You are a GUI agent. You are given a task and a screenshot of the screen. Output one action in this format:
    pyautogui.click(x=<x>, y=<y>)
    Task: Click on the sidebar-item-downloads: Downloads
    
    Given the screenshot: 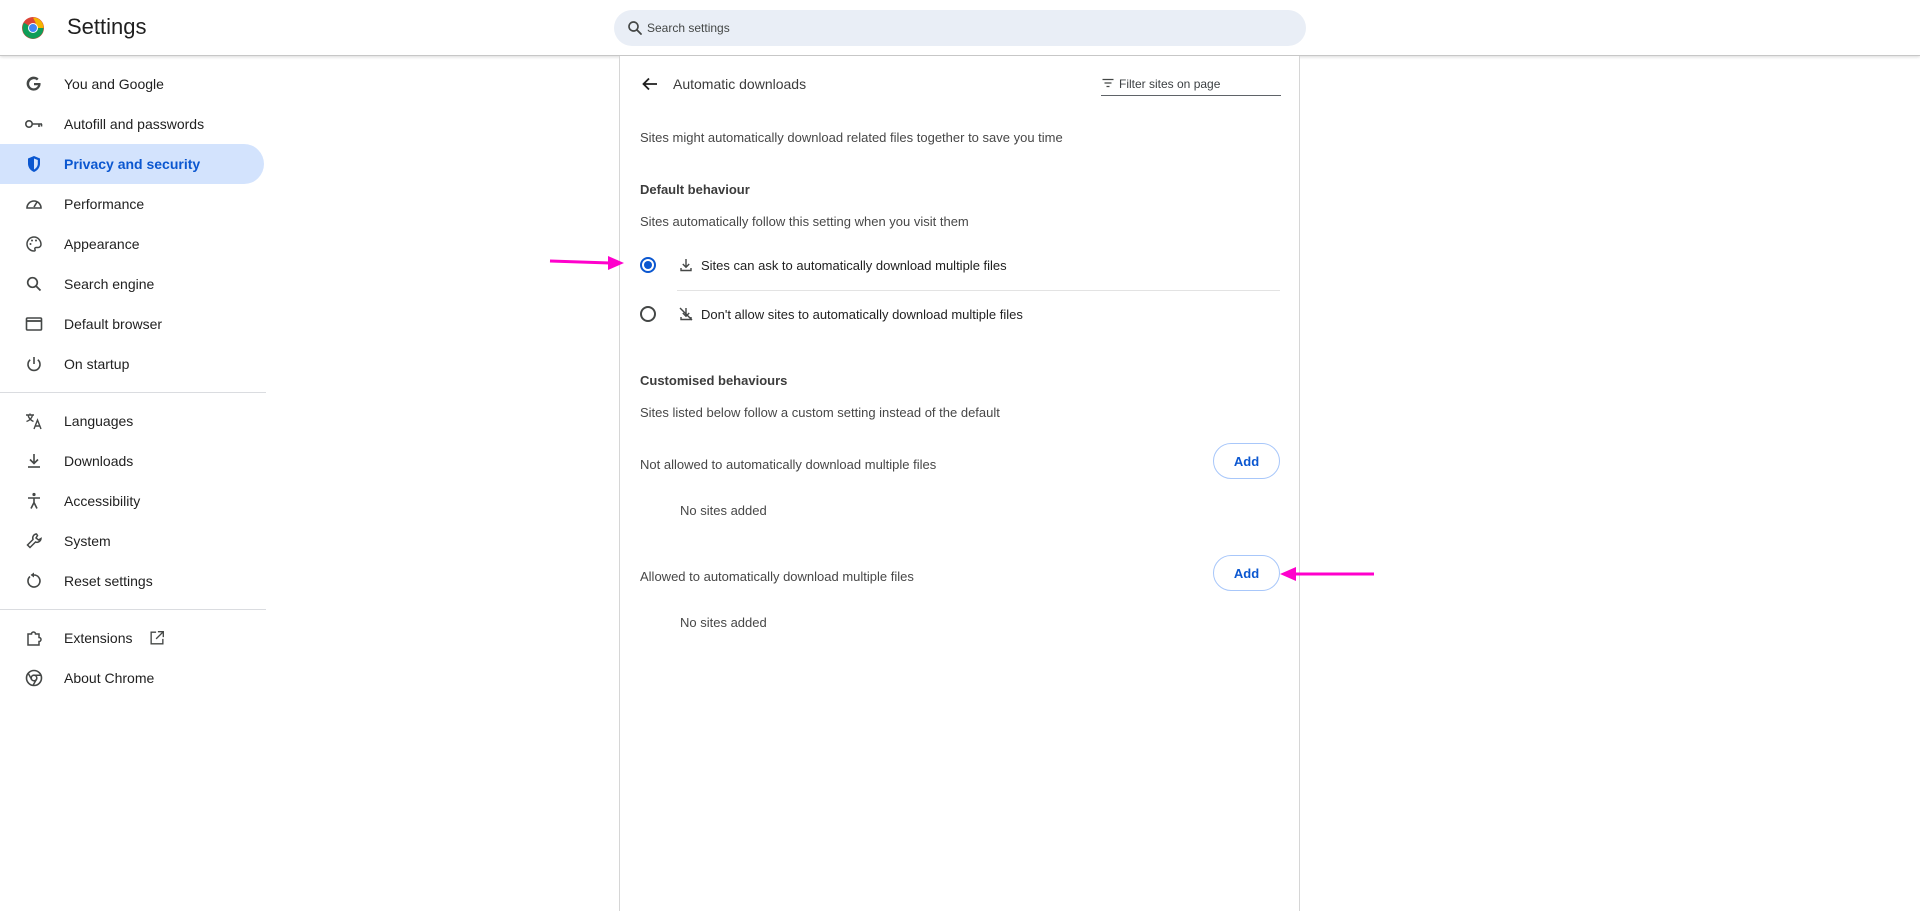 What is the action you would take?
    pyautogui.click(x=132, y=461)
    